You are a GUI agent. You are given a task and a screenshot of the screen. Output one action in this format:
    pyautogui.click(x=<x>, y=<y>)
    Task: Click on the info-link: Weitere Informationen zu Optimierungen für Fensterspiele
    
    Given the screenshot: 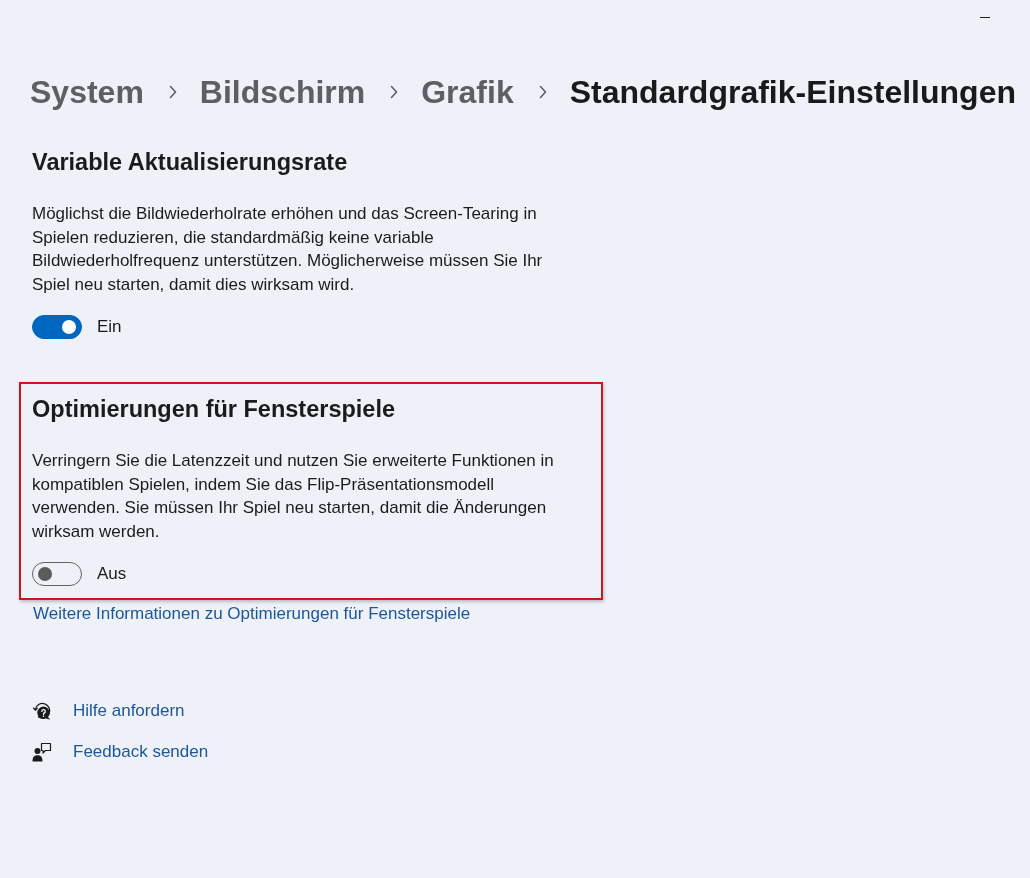 What is the action you would take?
    pyautogui.click(x=252, y=614)
    